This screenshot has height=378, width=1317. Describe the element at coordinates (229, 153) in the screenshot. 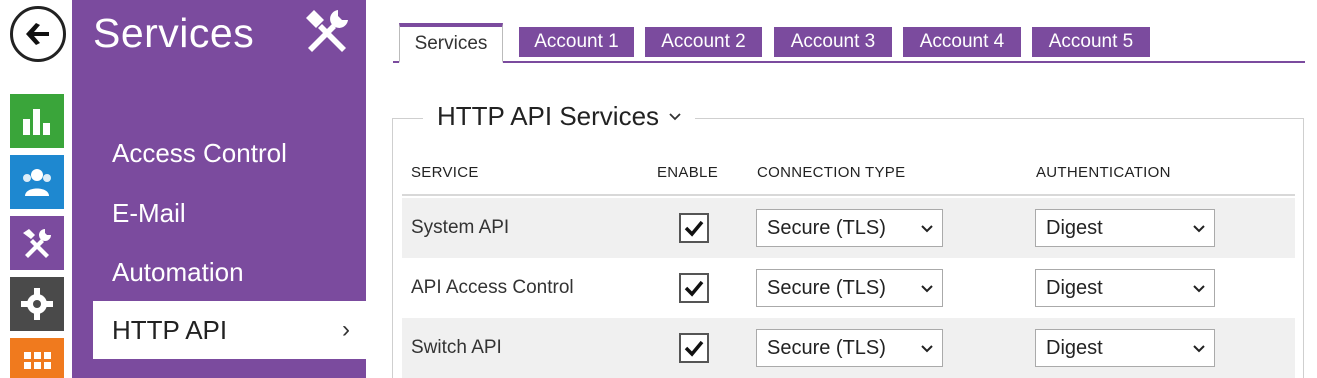

I see `sidebar-item-access-control: Access Control` at that location.